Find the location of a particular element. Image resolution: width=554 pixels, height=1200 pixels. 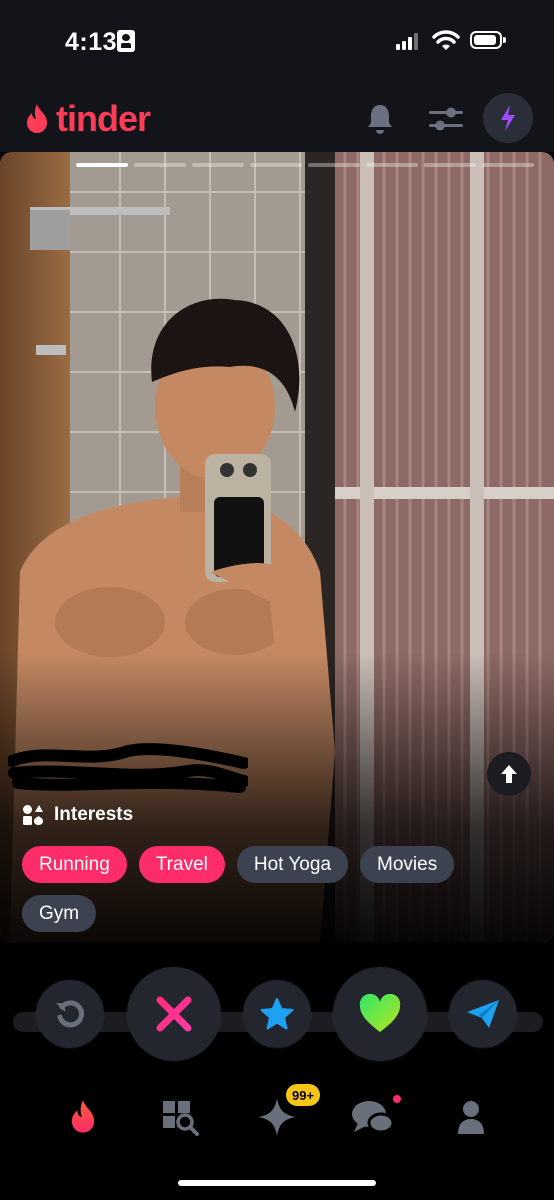

tab-explore is located at coordinates (180, 1117).